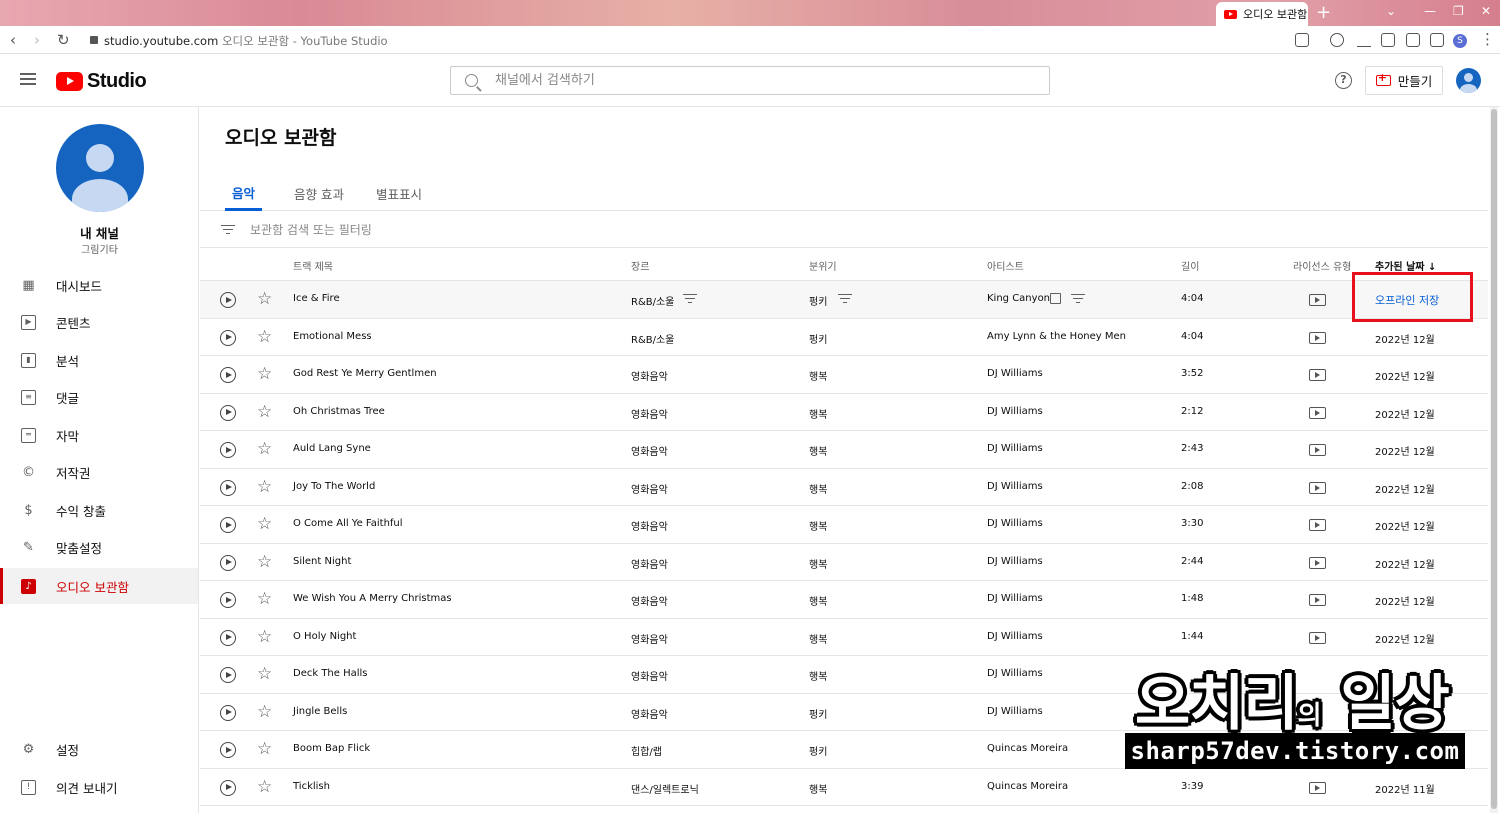 The height and width of the screenshot is (813, 1500). I want to click on column-track-title: 트랙 제목, so click(313, 265).